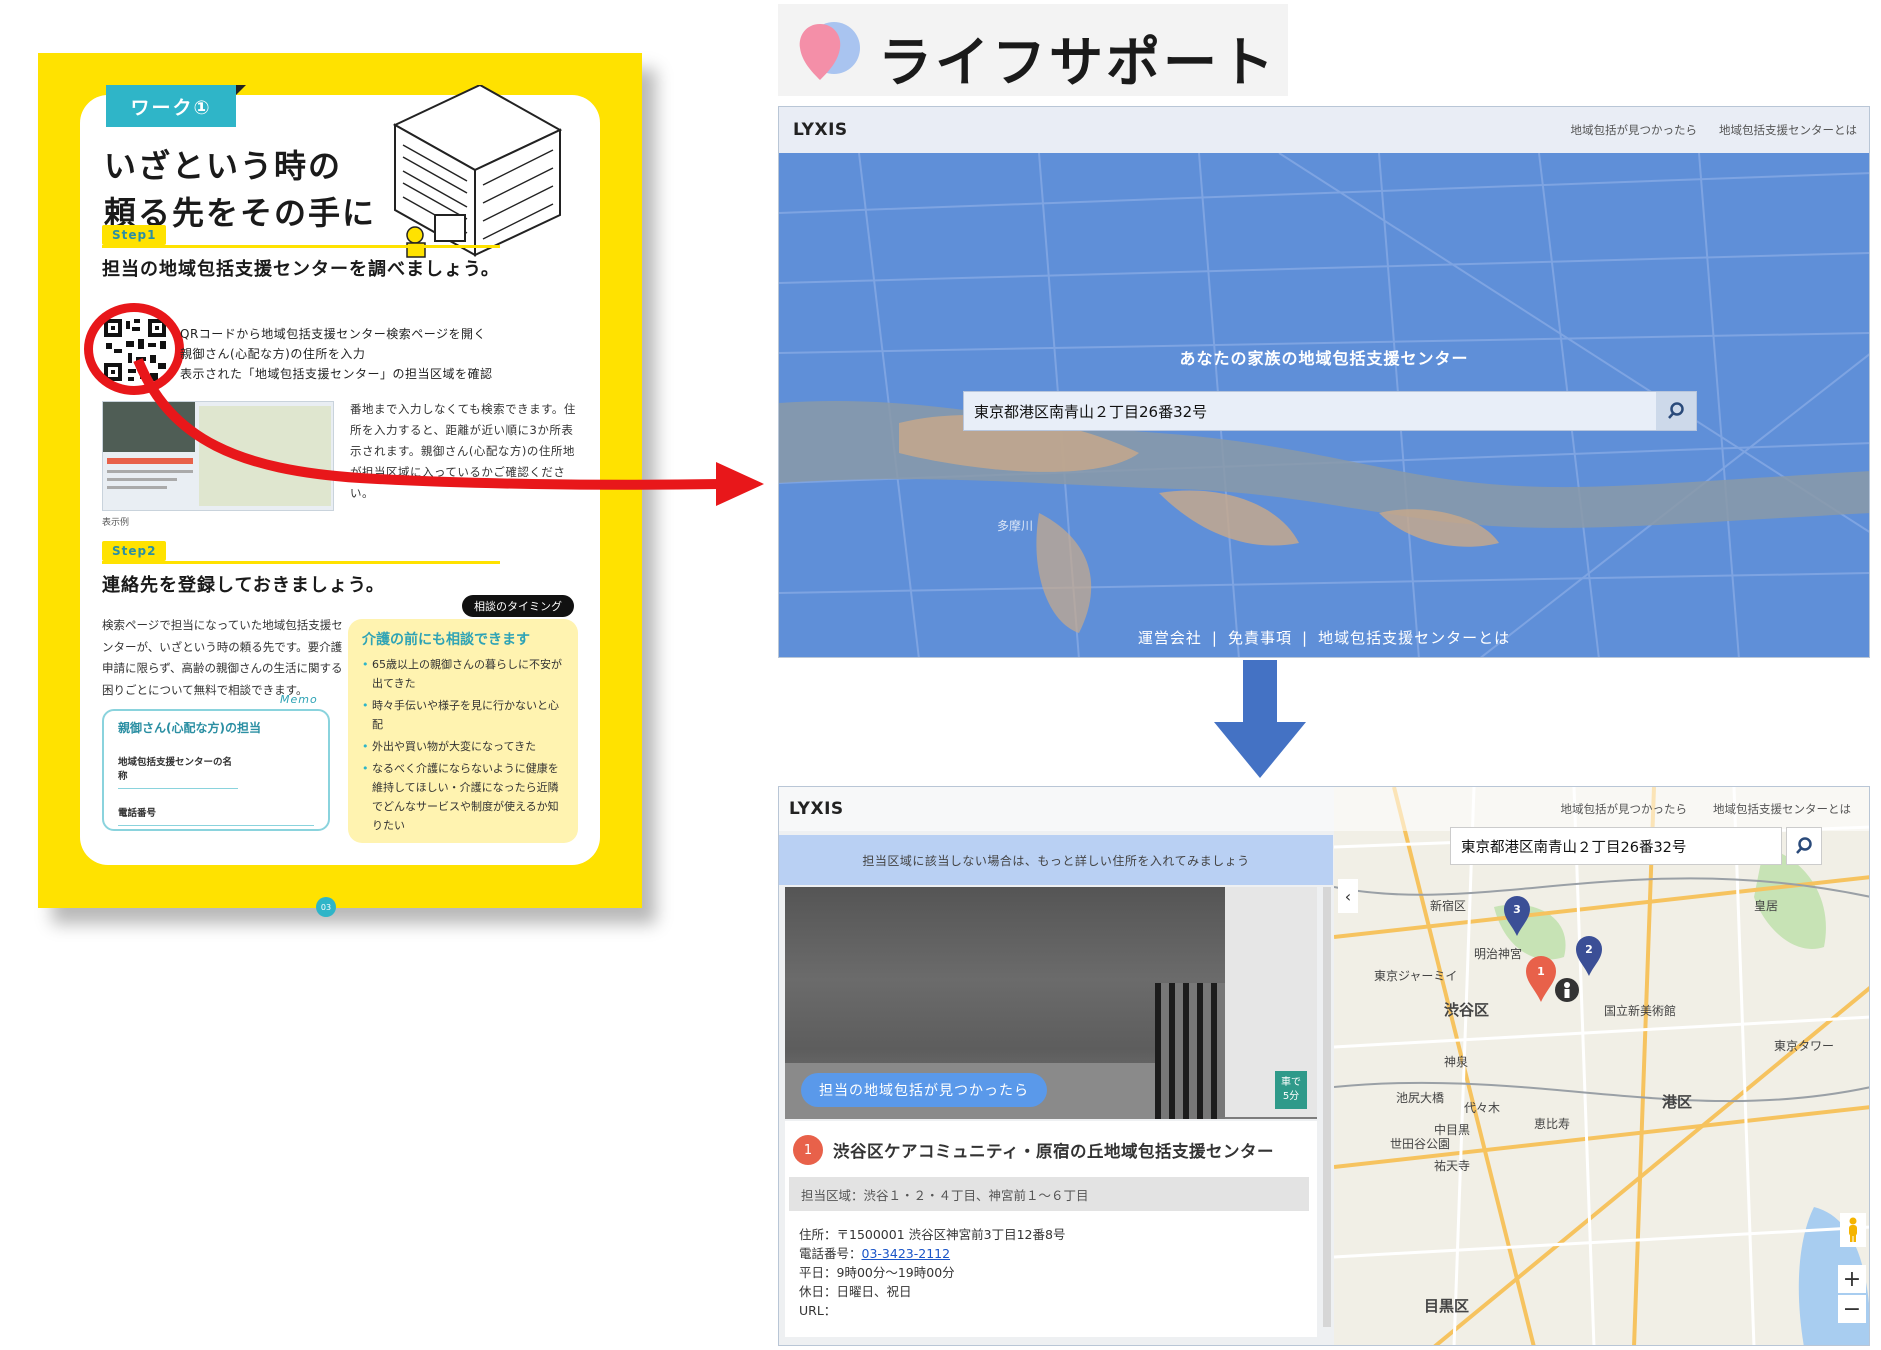 The height and width of the screenshot is (1350, 1881). I want to click on center-url: URL：, so click(818, 1310).